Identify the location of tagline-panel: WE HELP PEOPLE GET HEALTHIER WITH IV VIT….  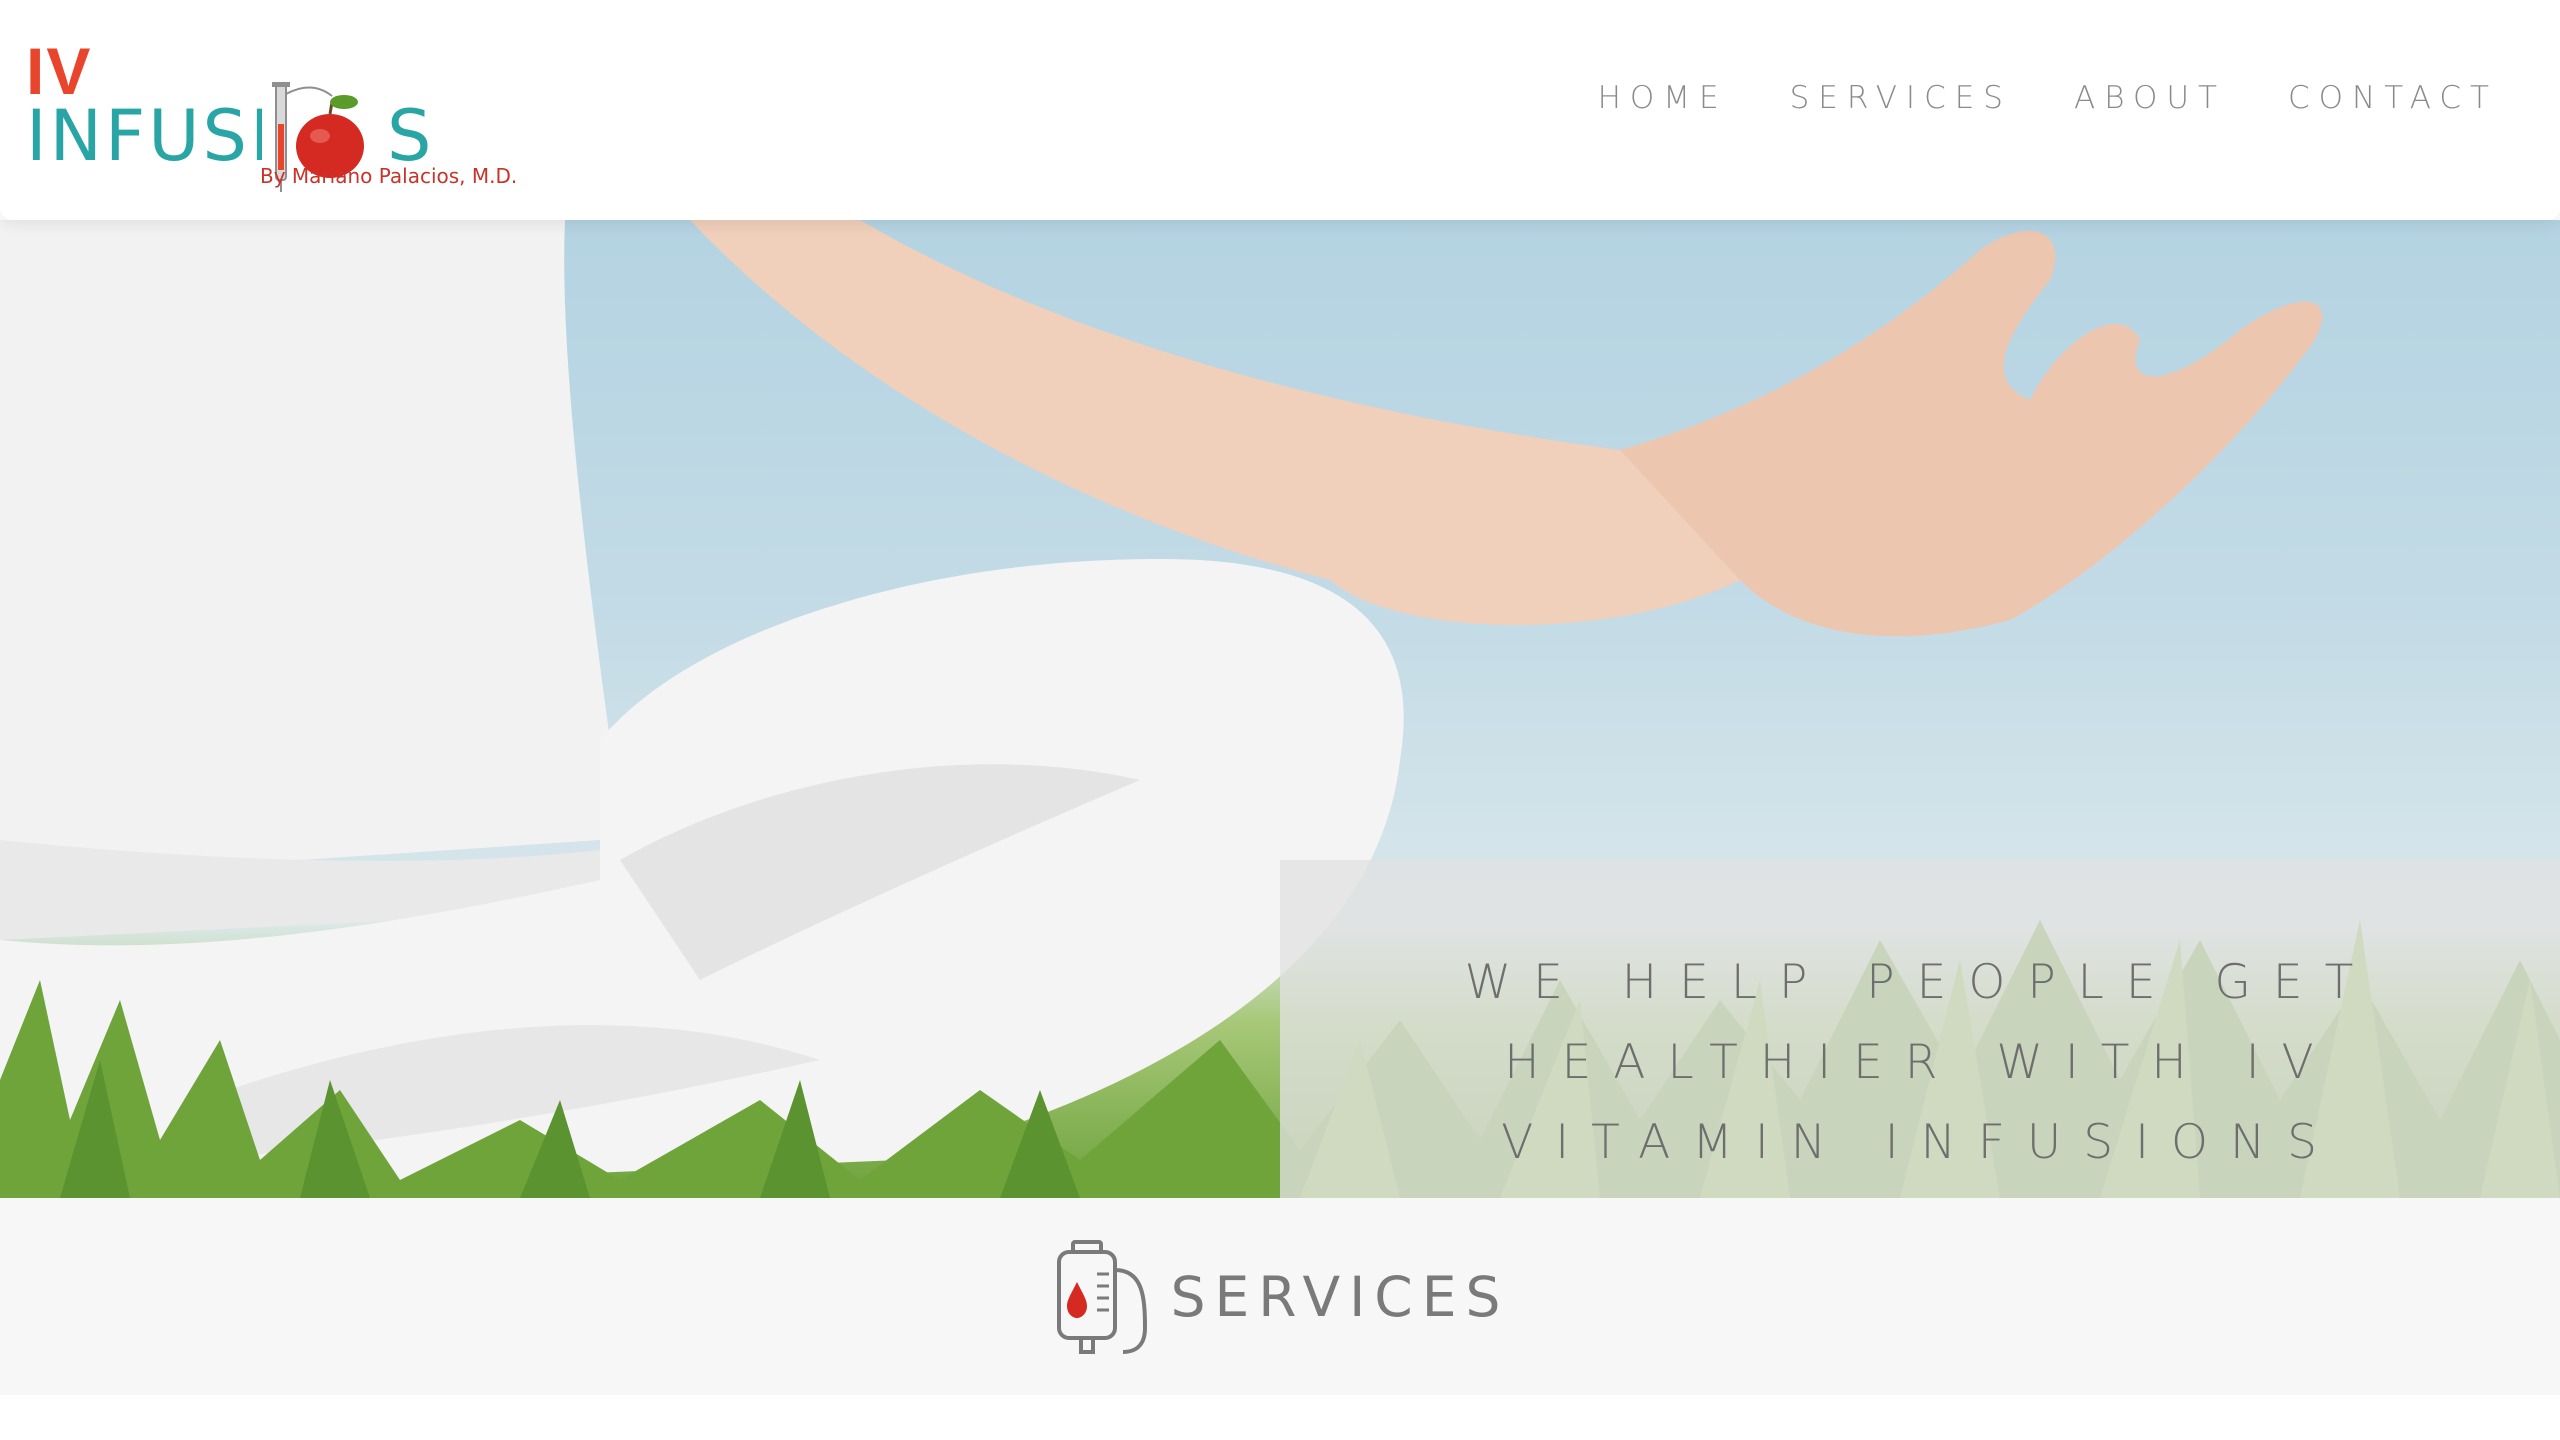
(1920, 1029).